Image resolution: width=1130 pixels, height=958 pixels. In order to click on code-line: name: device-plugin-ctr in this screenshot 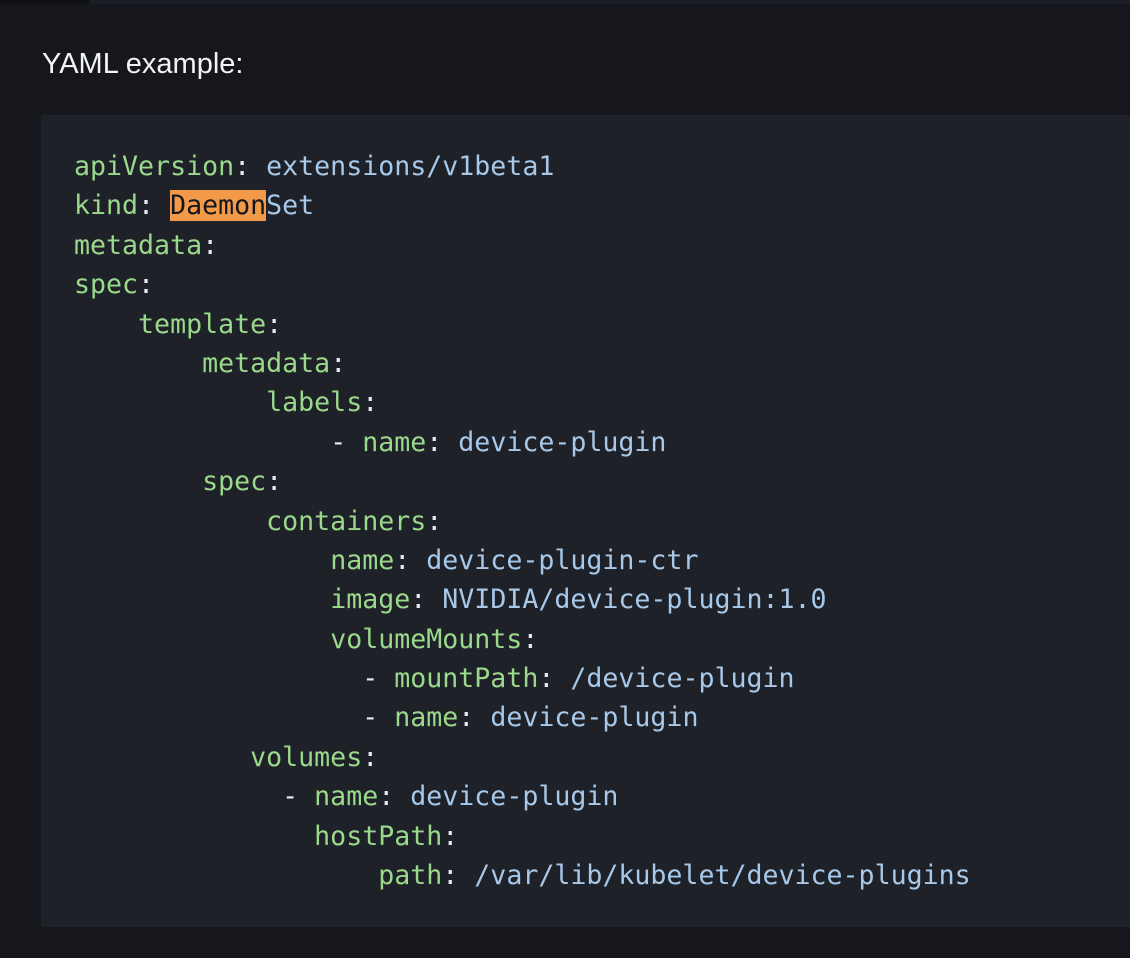, I will do `click(602, 560)`.